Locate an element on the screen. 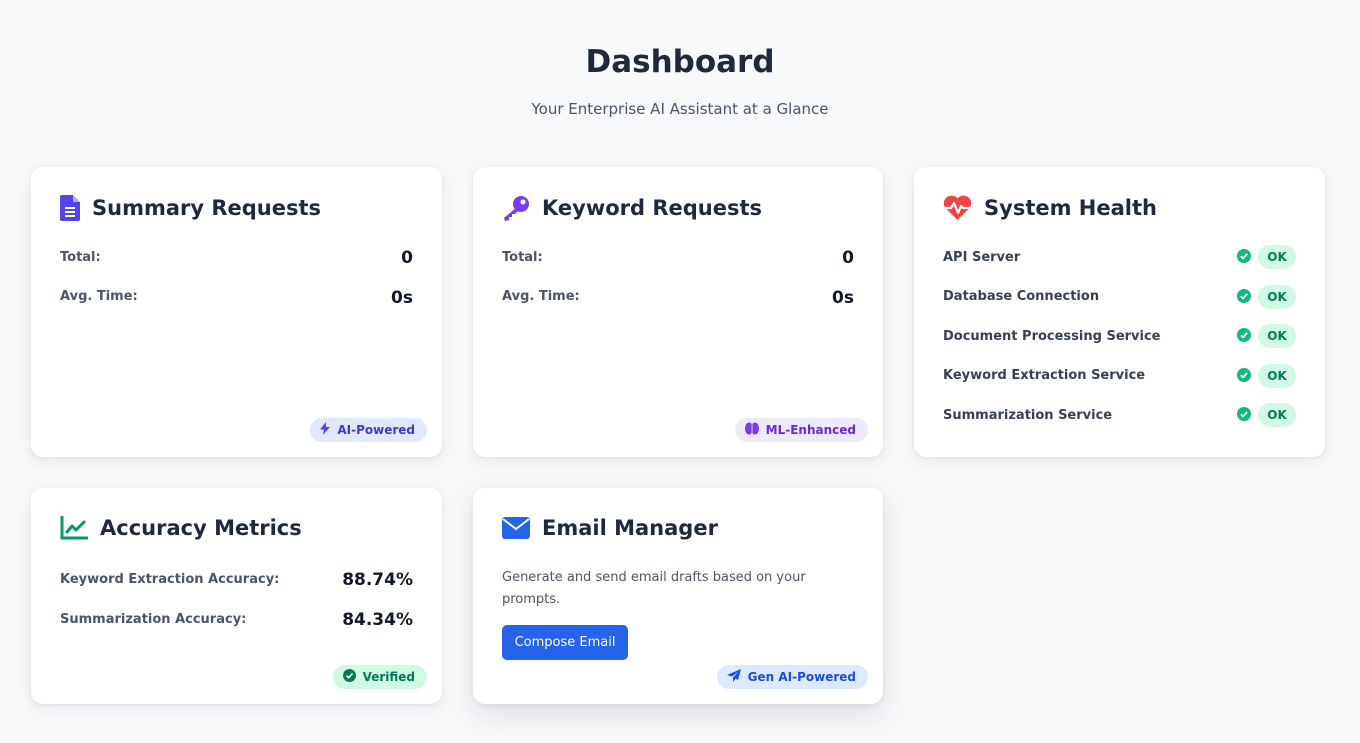 The image size is (1360, 743). keyword-accuracy-value: 88.74% is located at coordinates (377, 580).